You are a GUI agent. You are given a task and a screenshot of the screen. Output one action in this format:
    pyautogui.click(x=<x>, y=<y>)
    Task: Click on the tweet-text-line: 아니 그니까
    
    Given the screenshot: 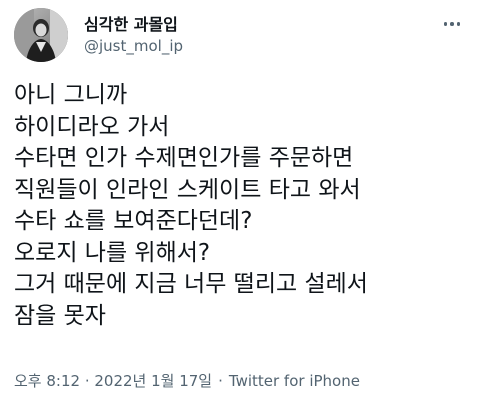 What is the action you would take?
    pyautogui.click(x=71, y=95)
    